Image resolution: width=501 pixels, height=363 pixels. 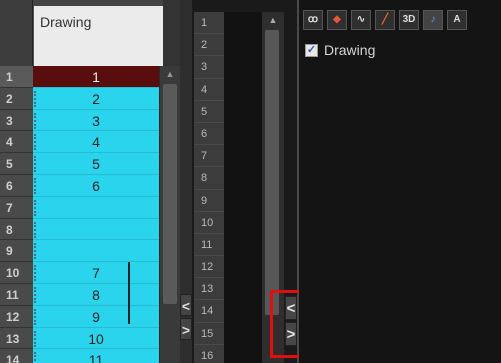 What do you see at coordinates (16, 251) in the screenshot?
I see `xsheet-row-number: 9` at bounding box center [16, 251].